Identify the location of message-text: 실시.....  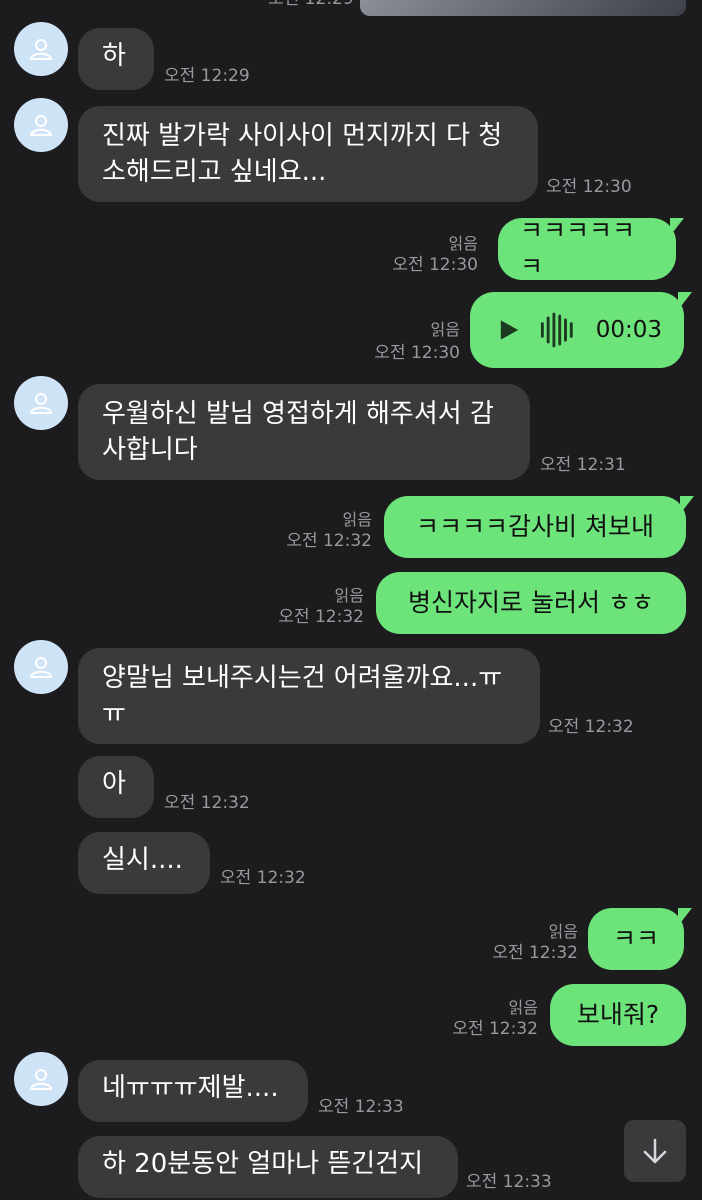
(142, 860).